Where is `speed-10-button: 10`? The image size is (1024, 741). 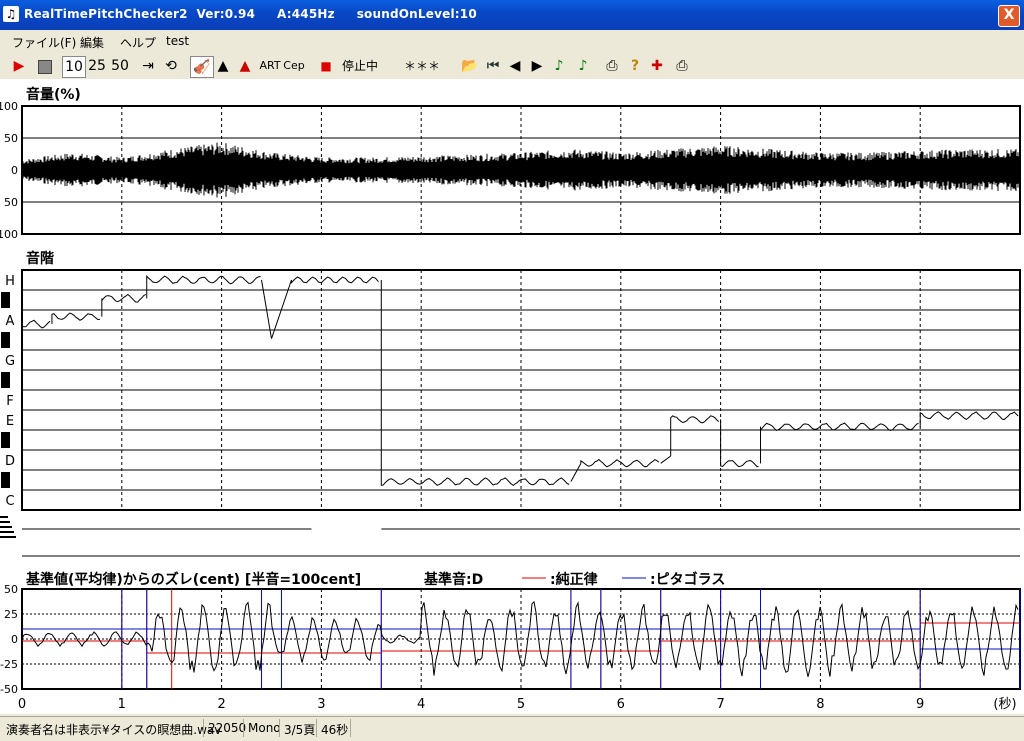 speed-10-button: 10 is located at coordinates (74, 67).